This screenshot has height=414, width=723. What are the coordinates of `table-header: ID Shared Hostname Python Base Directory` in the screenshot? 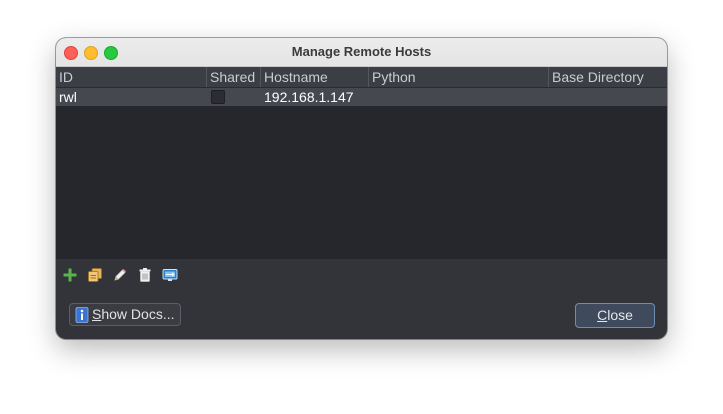 It's located at (361, 77).